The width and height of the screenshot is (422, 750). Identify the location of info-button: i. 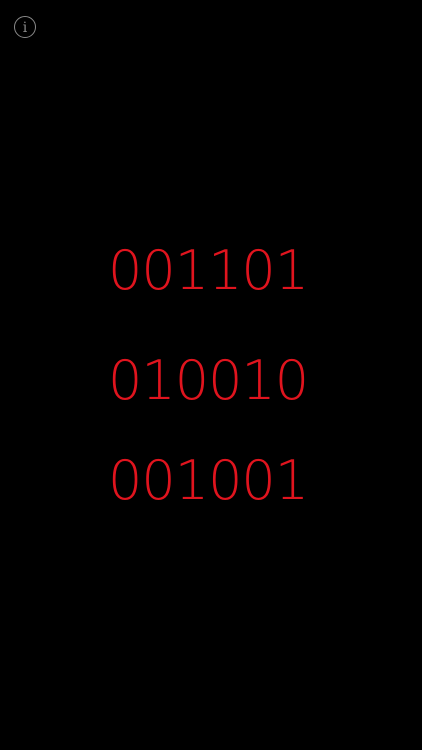
(25, 27).